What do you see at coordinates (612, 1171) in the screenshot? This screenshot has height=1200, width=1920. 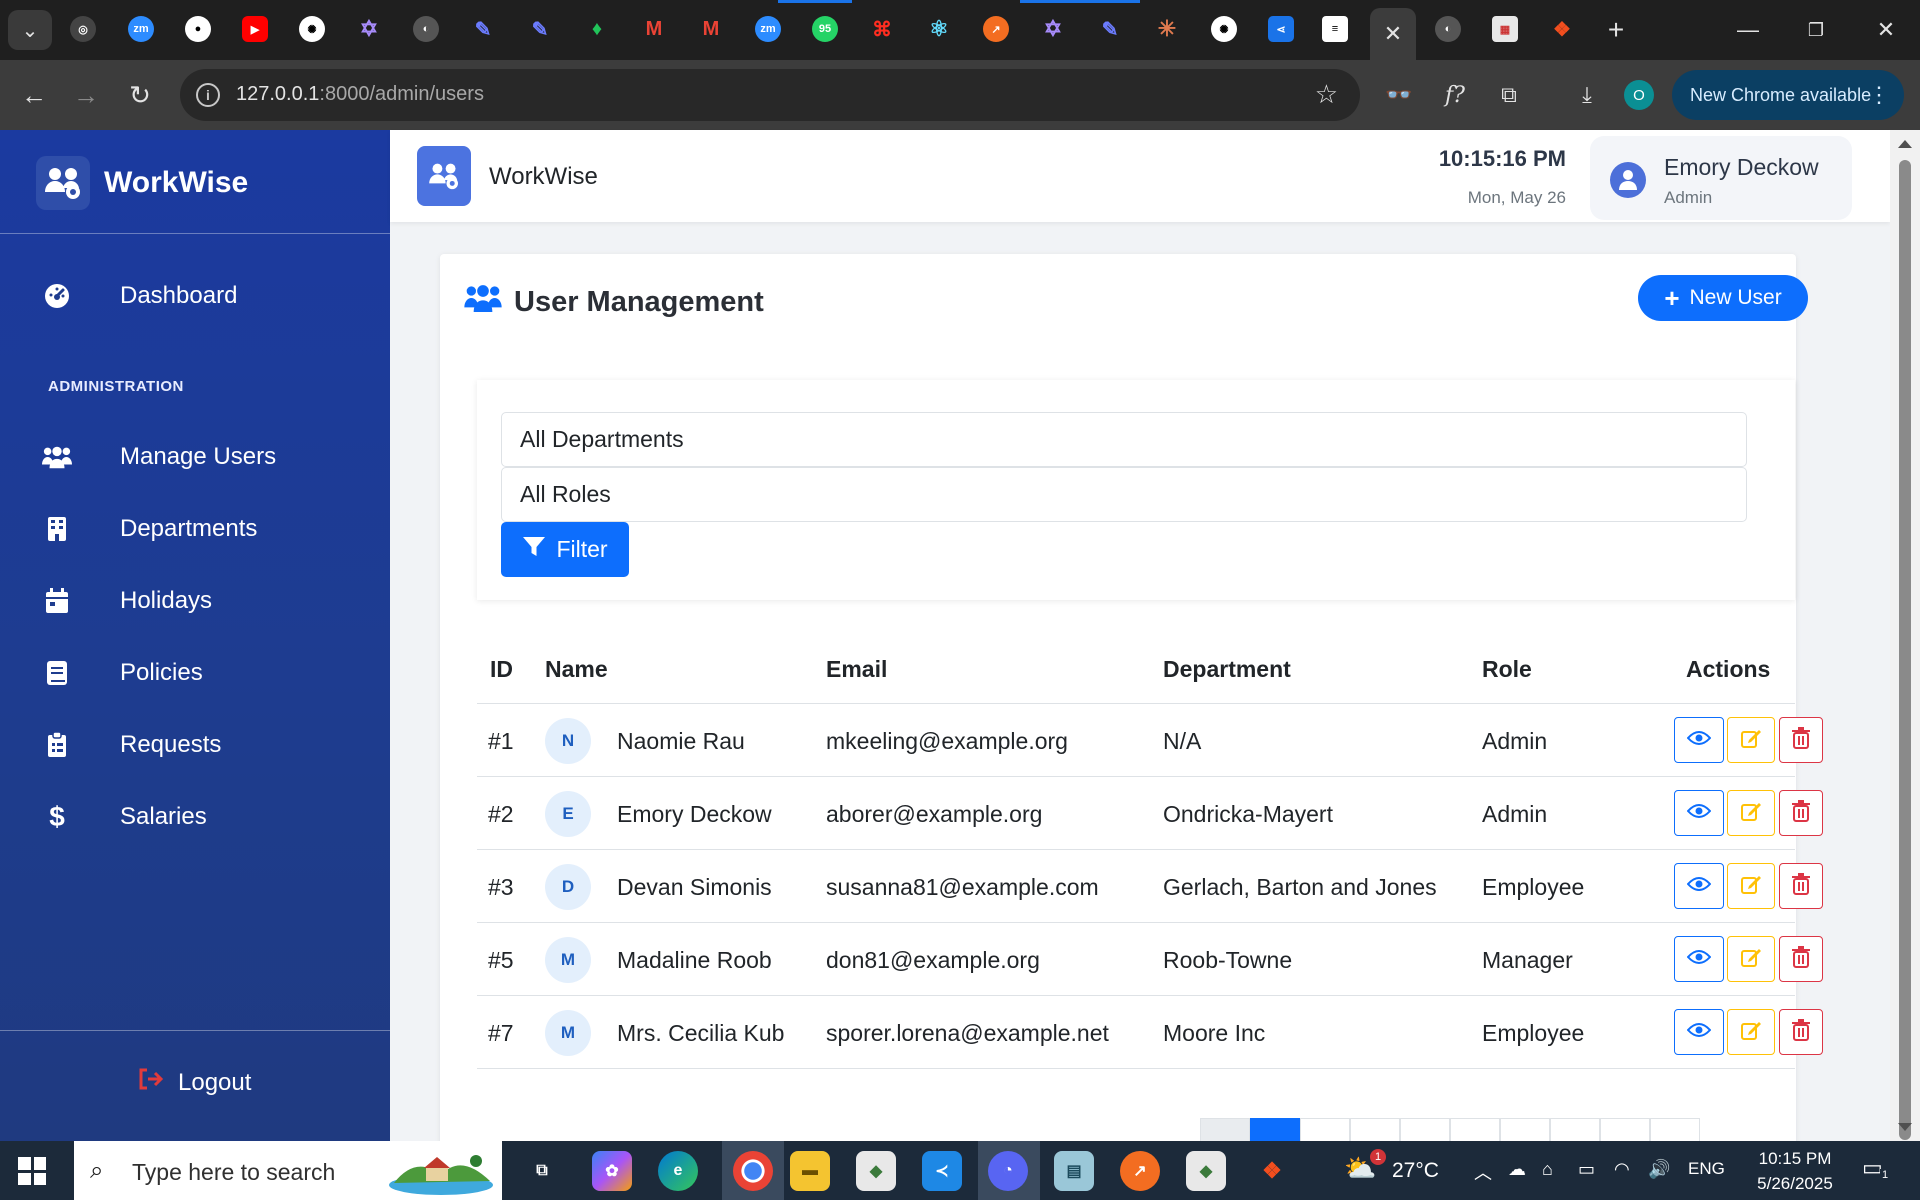 I see `copilot-icon: ✿` at bounding box center [612, 1171].